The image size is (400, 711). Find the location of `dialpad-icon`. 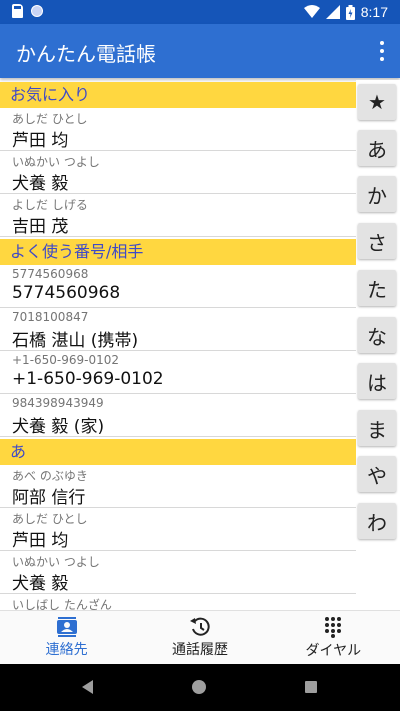

dialpad-icon is located at coordinates (333, 627).